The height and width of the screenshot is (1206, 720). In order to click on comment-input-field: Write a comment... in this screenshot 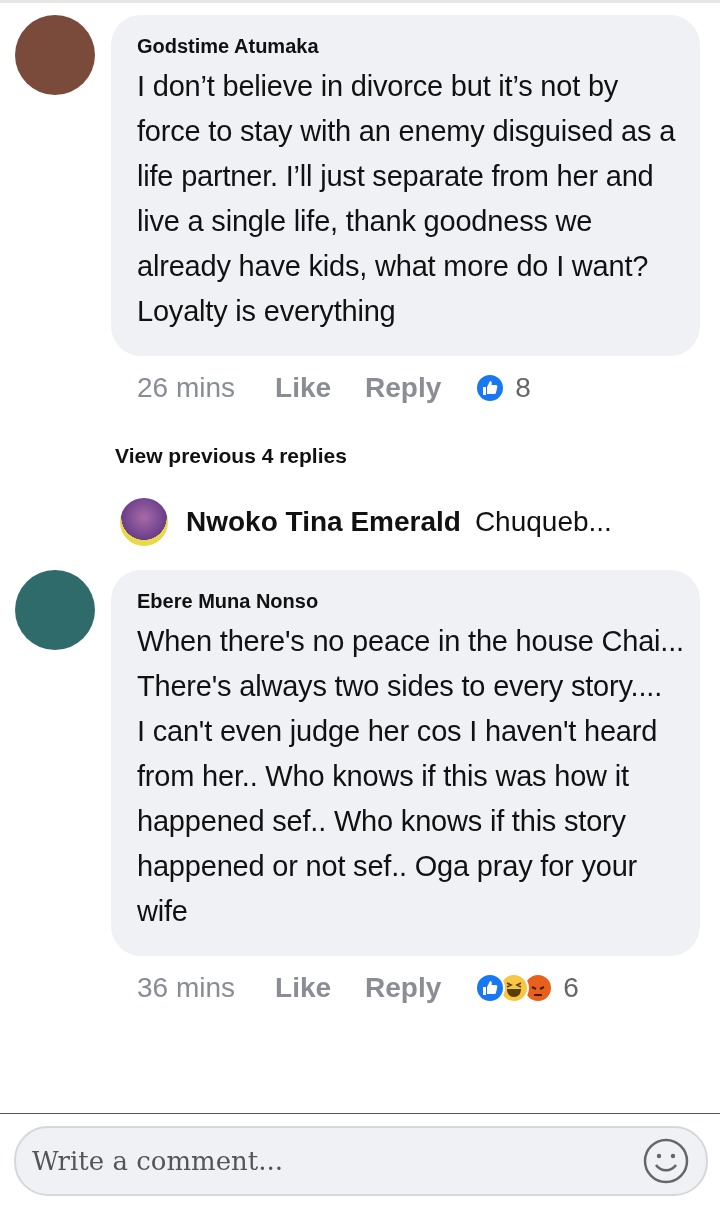, I will do `click(336, 1161)`.